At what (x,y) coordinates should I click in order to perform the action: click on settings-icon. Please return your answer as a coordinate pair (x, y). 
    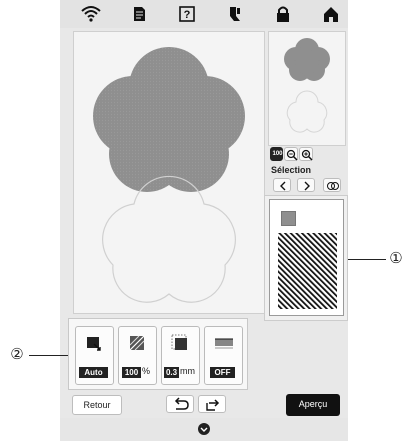
    Looking at the image, I should click on (204, 429).